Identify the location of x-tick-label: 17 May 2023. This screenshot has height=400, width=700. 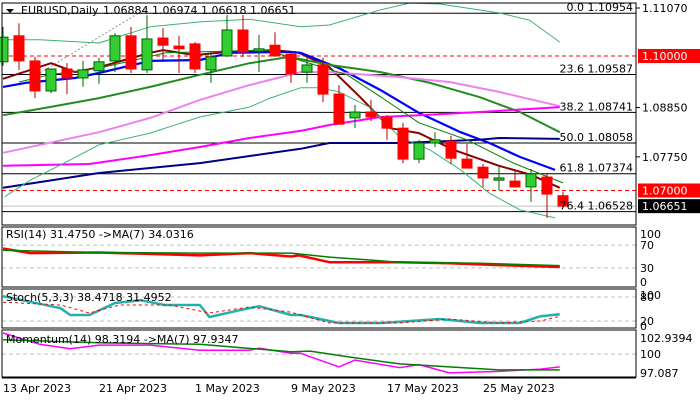
(423, 388).